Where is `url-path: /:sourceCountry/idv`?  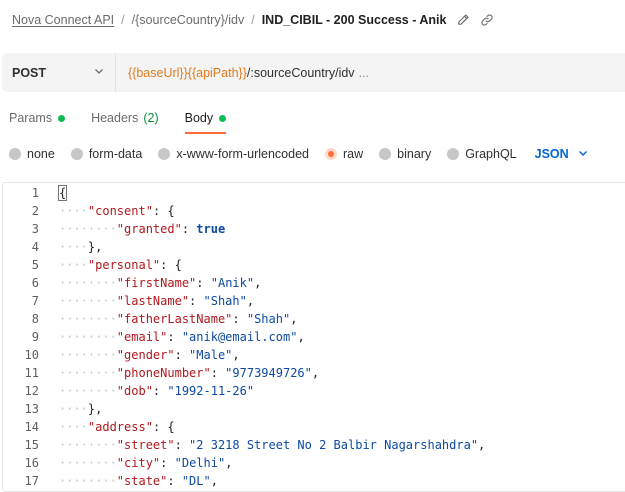
url-path: /:sourceCountry/idv is located at coordinates (300, 72).